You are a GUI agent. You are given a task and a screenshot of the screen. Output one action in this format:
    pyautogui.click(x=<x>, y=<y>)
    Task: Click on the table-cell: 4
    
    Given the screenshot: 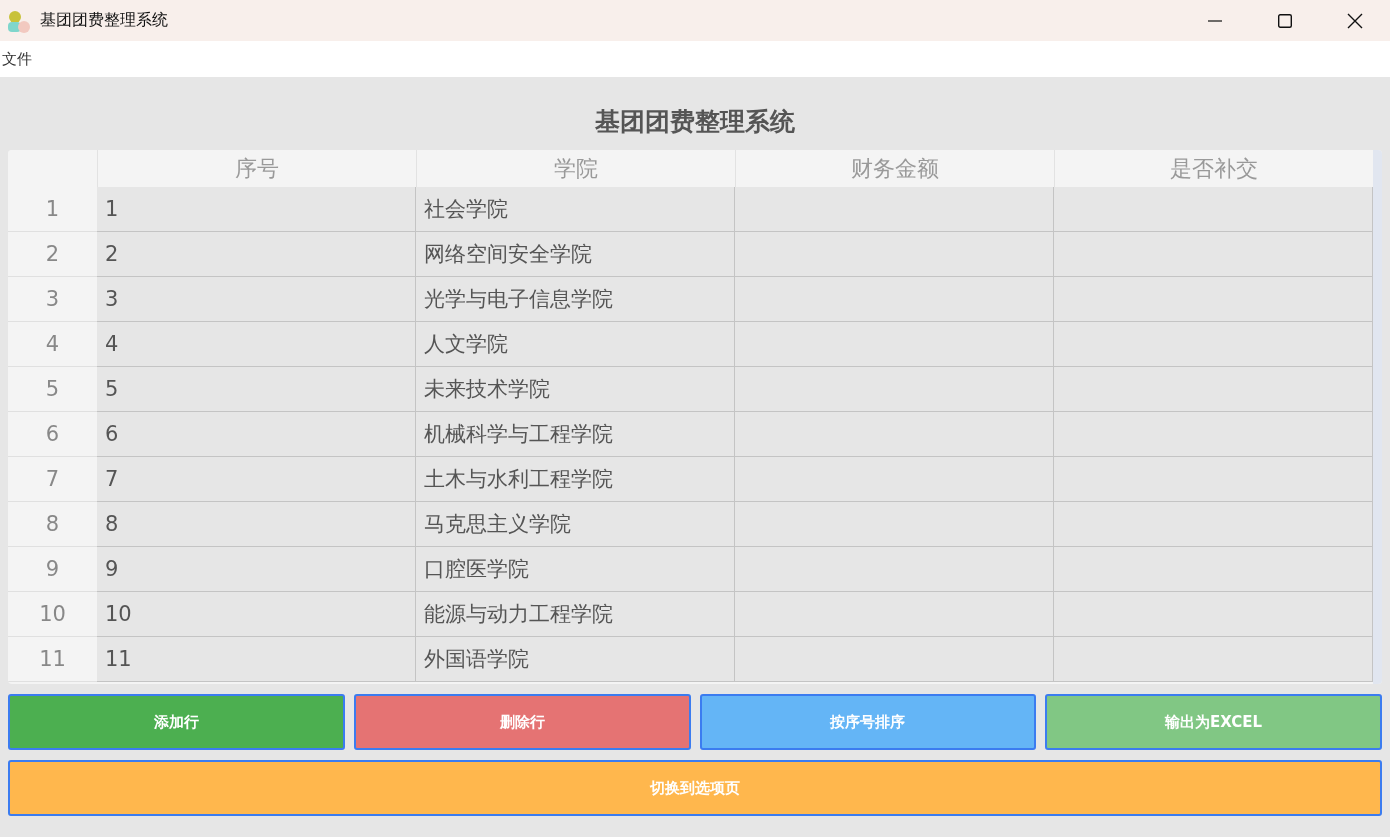 What is the action you would take?
    pyautogui.click(x=256, y=344)
    